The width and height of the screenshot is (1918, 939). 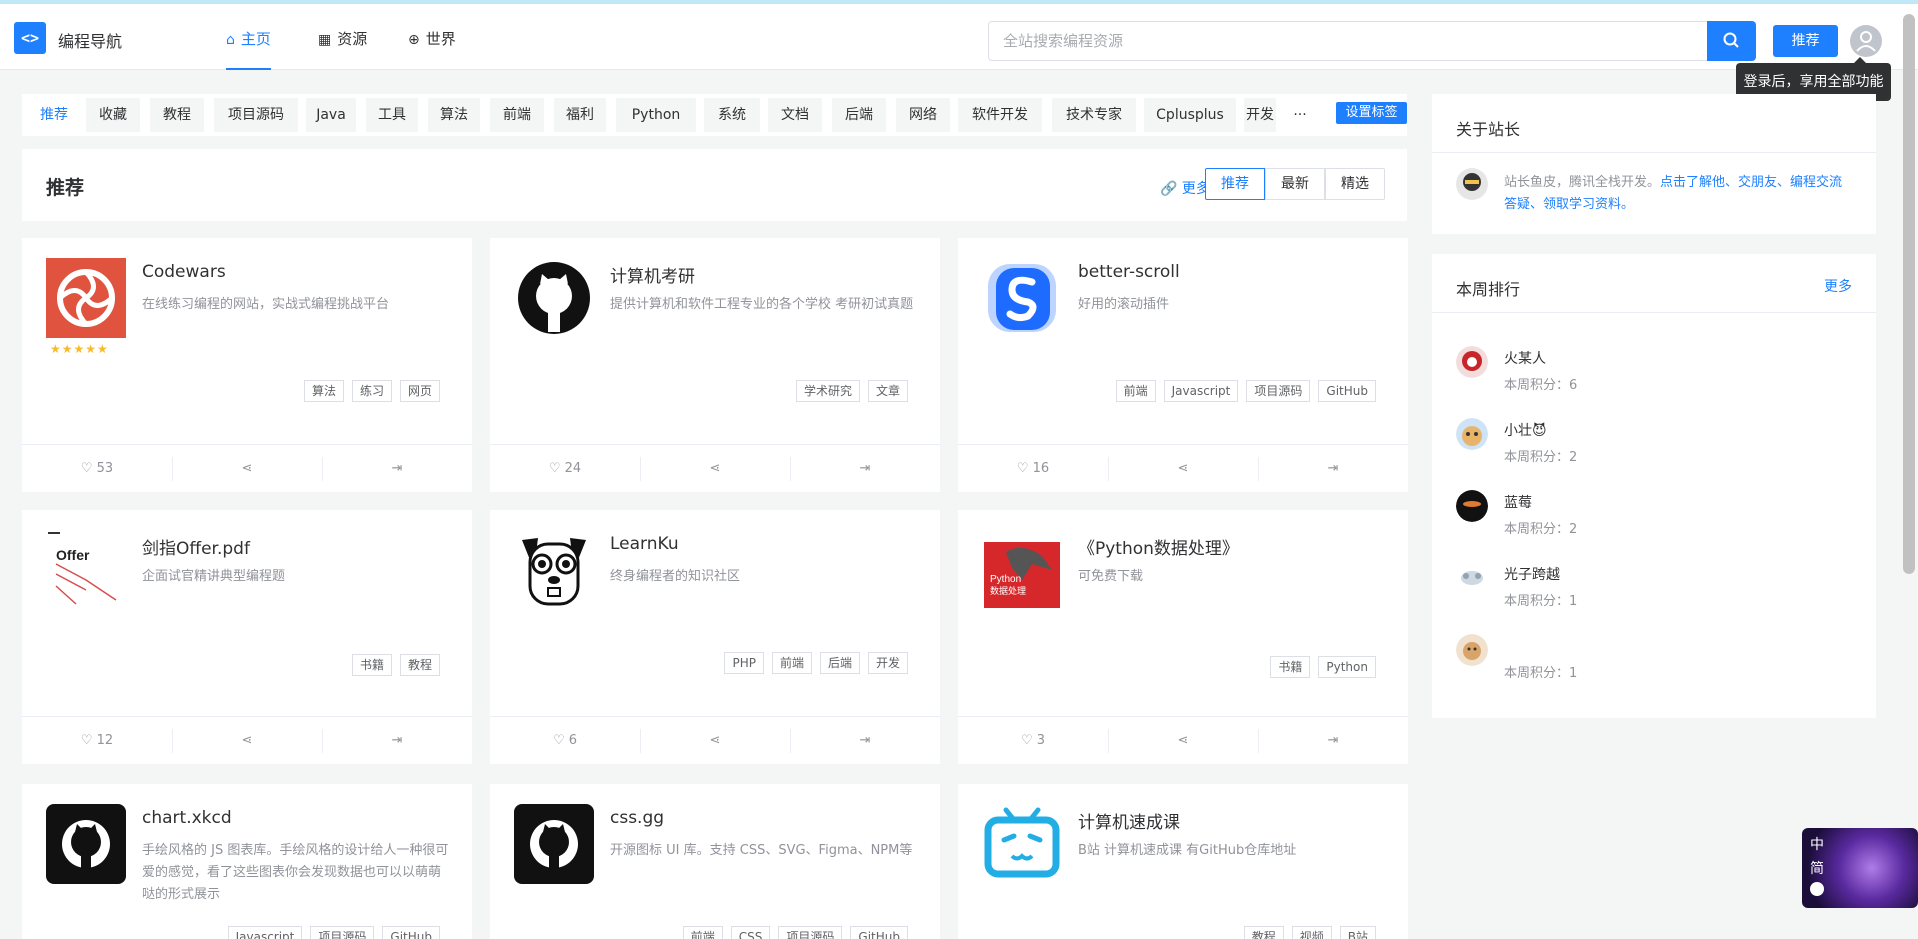 I want to click on lang-simplified: 简, so click(x=1817, y=868).